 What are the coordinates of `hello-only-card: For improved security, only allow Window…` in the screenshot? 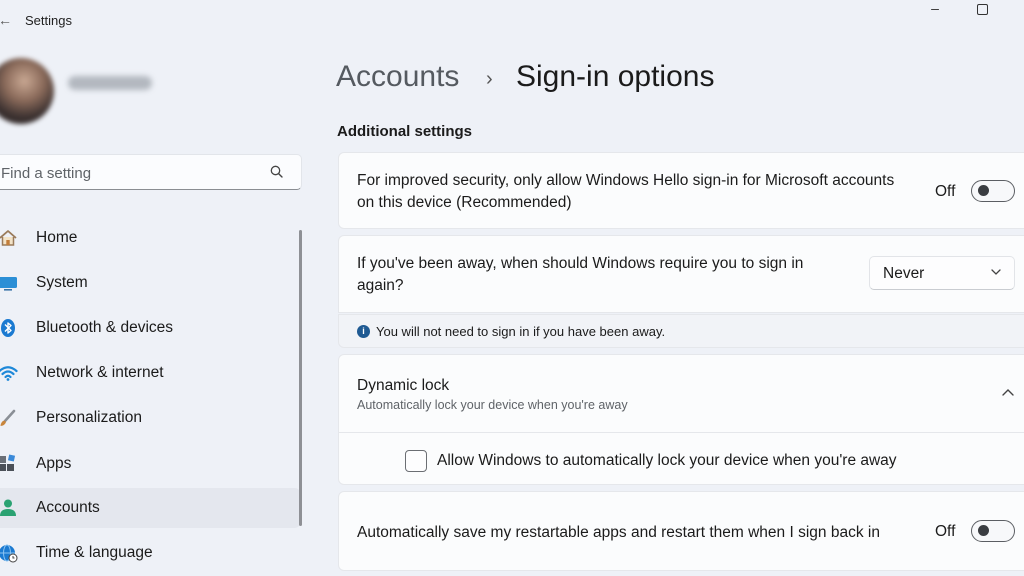 It's located at (681, 190).